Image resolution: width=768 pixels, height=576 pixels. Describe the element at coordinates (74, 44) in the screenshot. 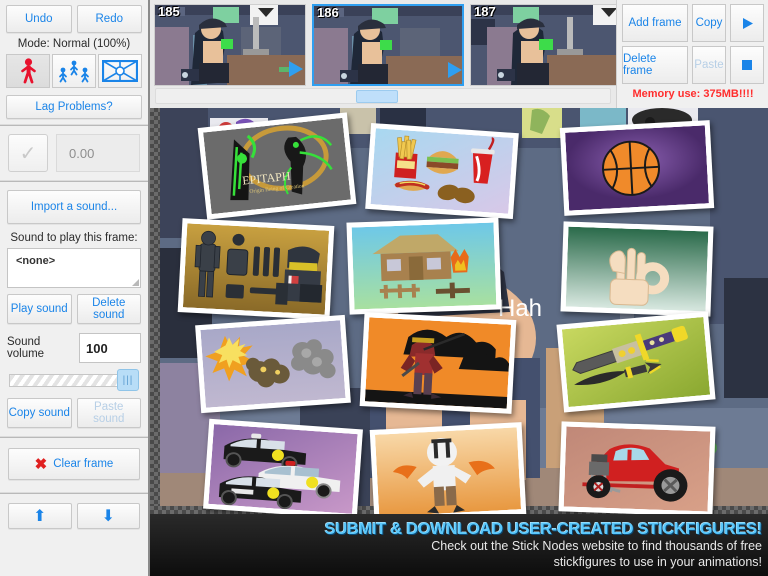

I see `mode-label: Mode: Normal (100%)` at that location.